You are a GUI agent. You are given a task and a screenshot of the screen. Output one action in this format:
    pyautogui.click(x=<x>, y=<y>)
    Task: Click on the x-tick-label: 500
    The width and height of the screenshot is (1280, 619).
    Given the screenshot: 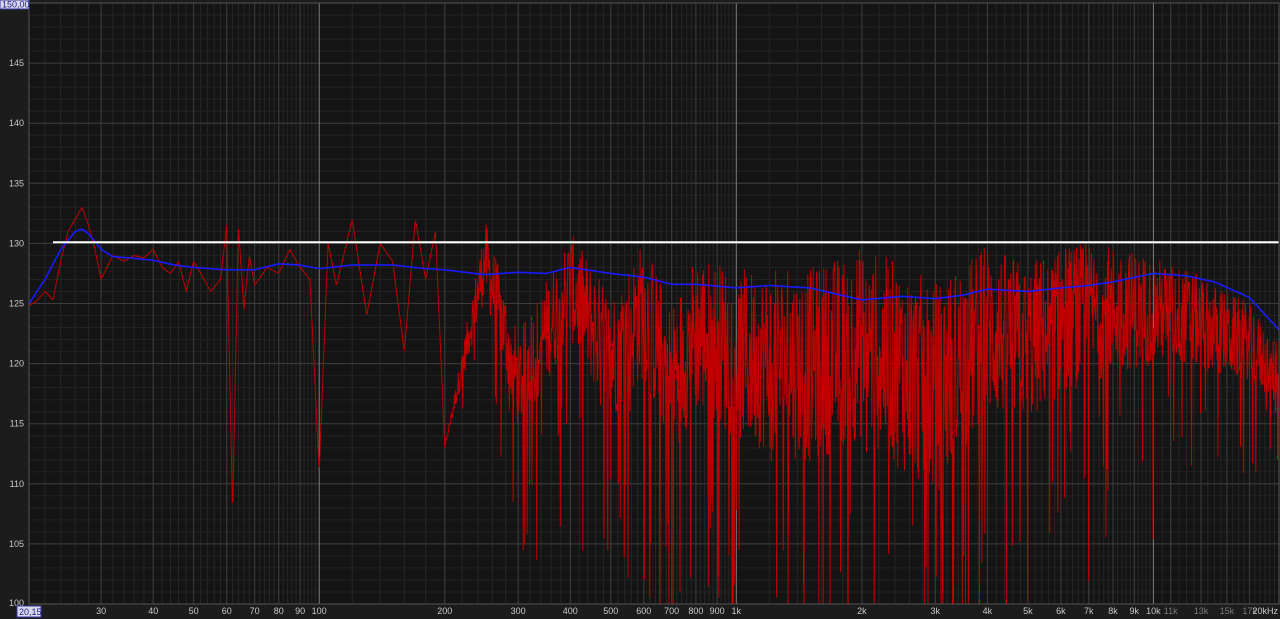 What is the action you would take?
    pyautogui.click(x=610, y=611)
    